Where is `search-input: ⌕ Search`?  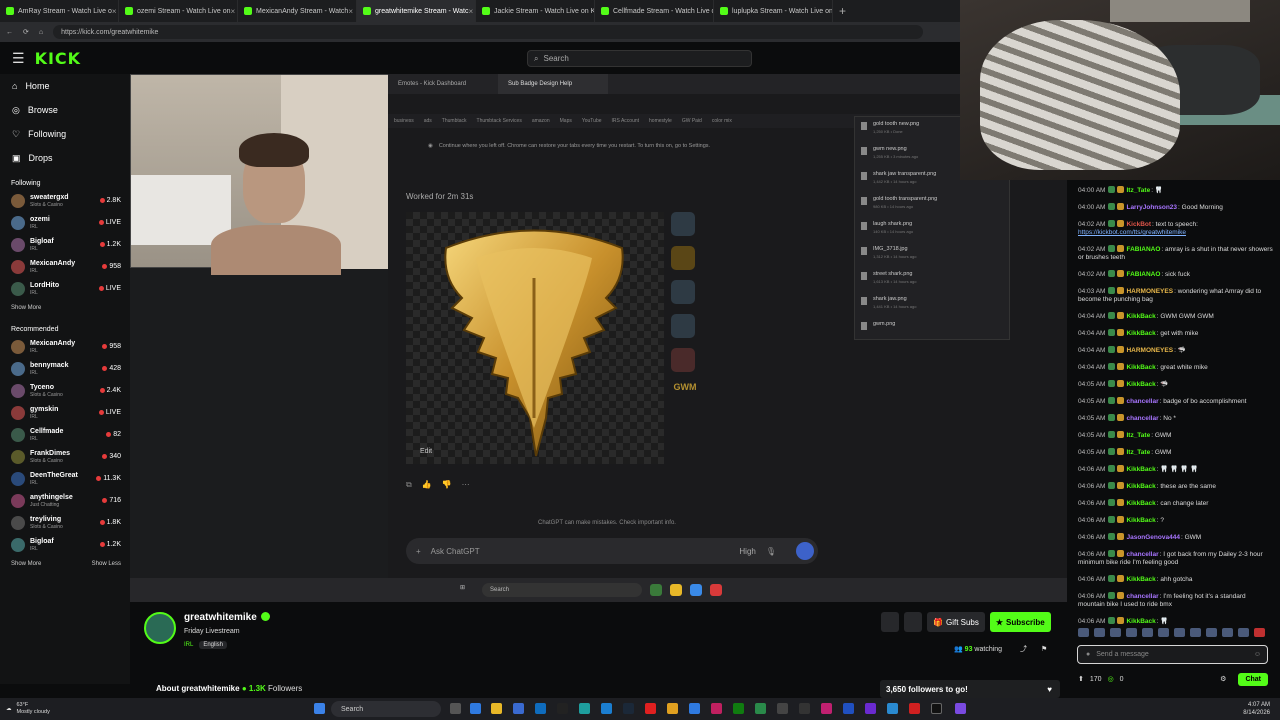
search-input: ⌕ Search is located at coordinates (639, 58).